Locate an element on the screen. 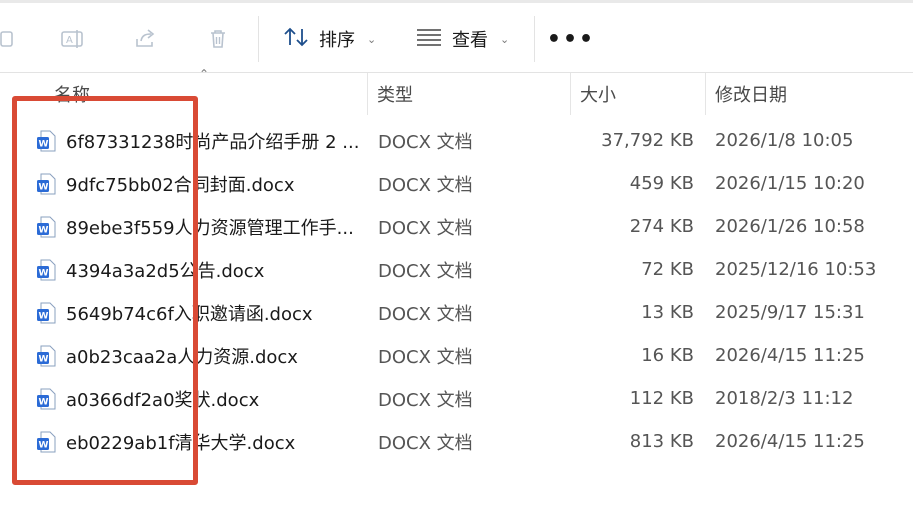 The height and width of the screenshot is (505, 913). view-label: 查看 is located at coordinates (470, 40).